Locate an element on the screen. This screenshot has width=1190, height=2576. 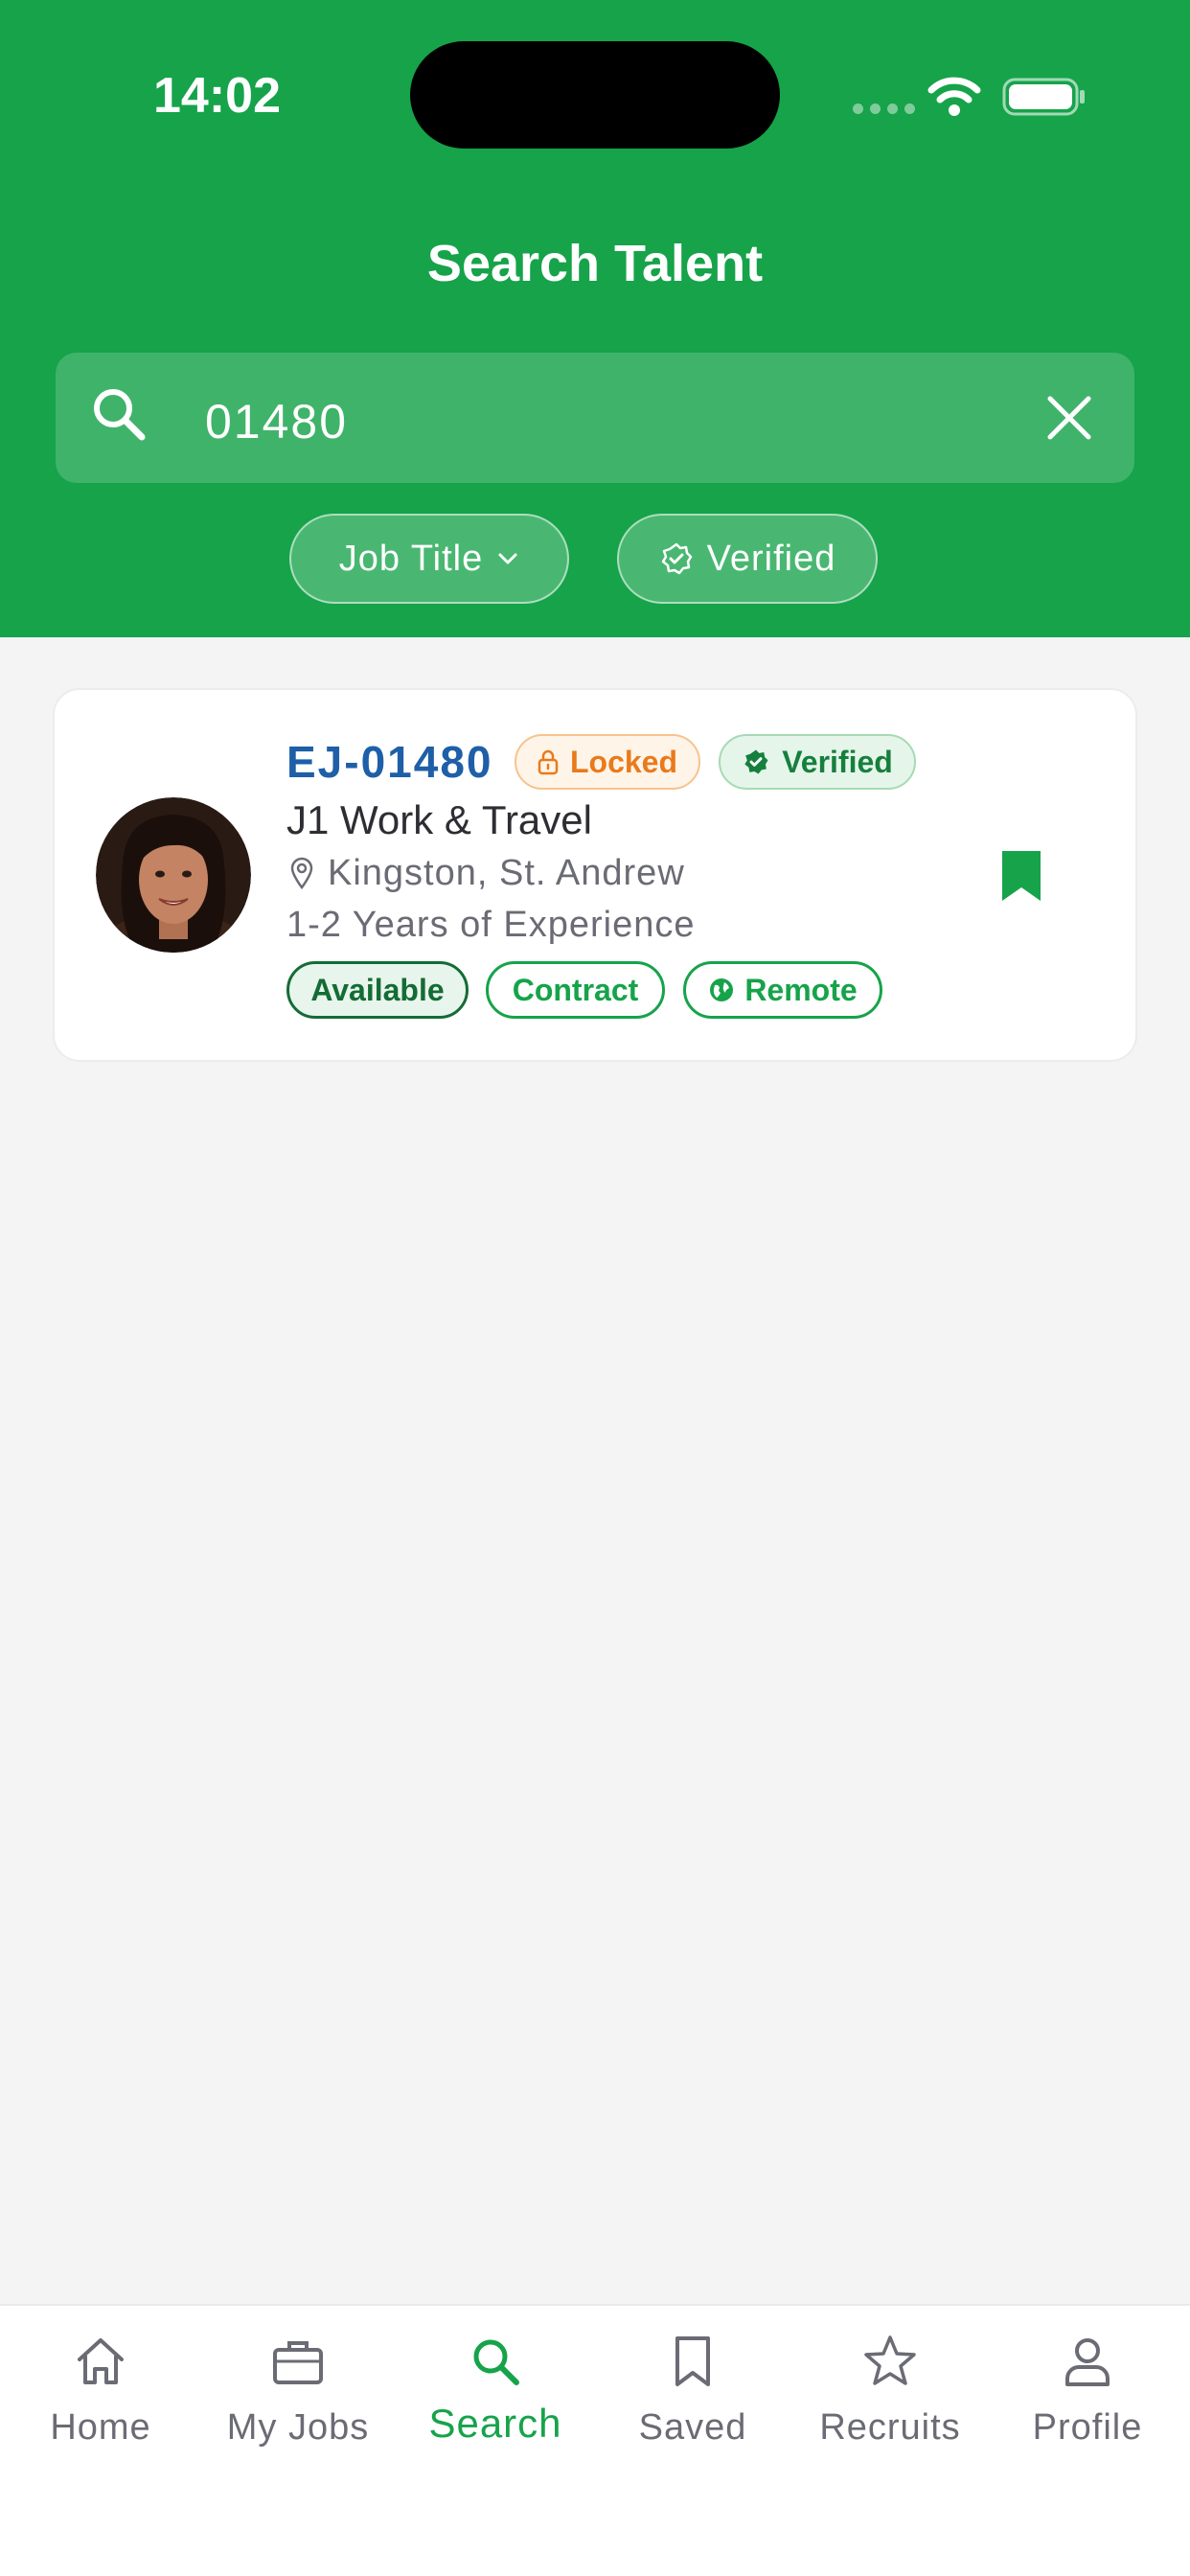
verified-filter-chip: Verified is located at coordinates (747, 559).